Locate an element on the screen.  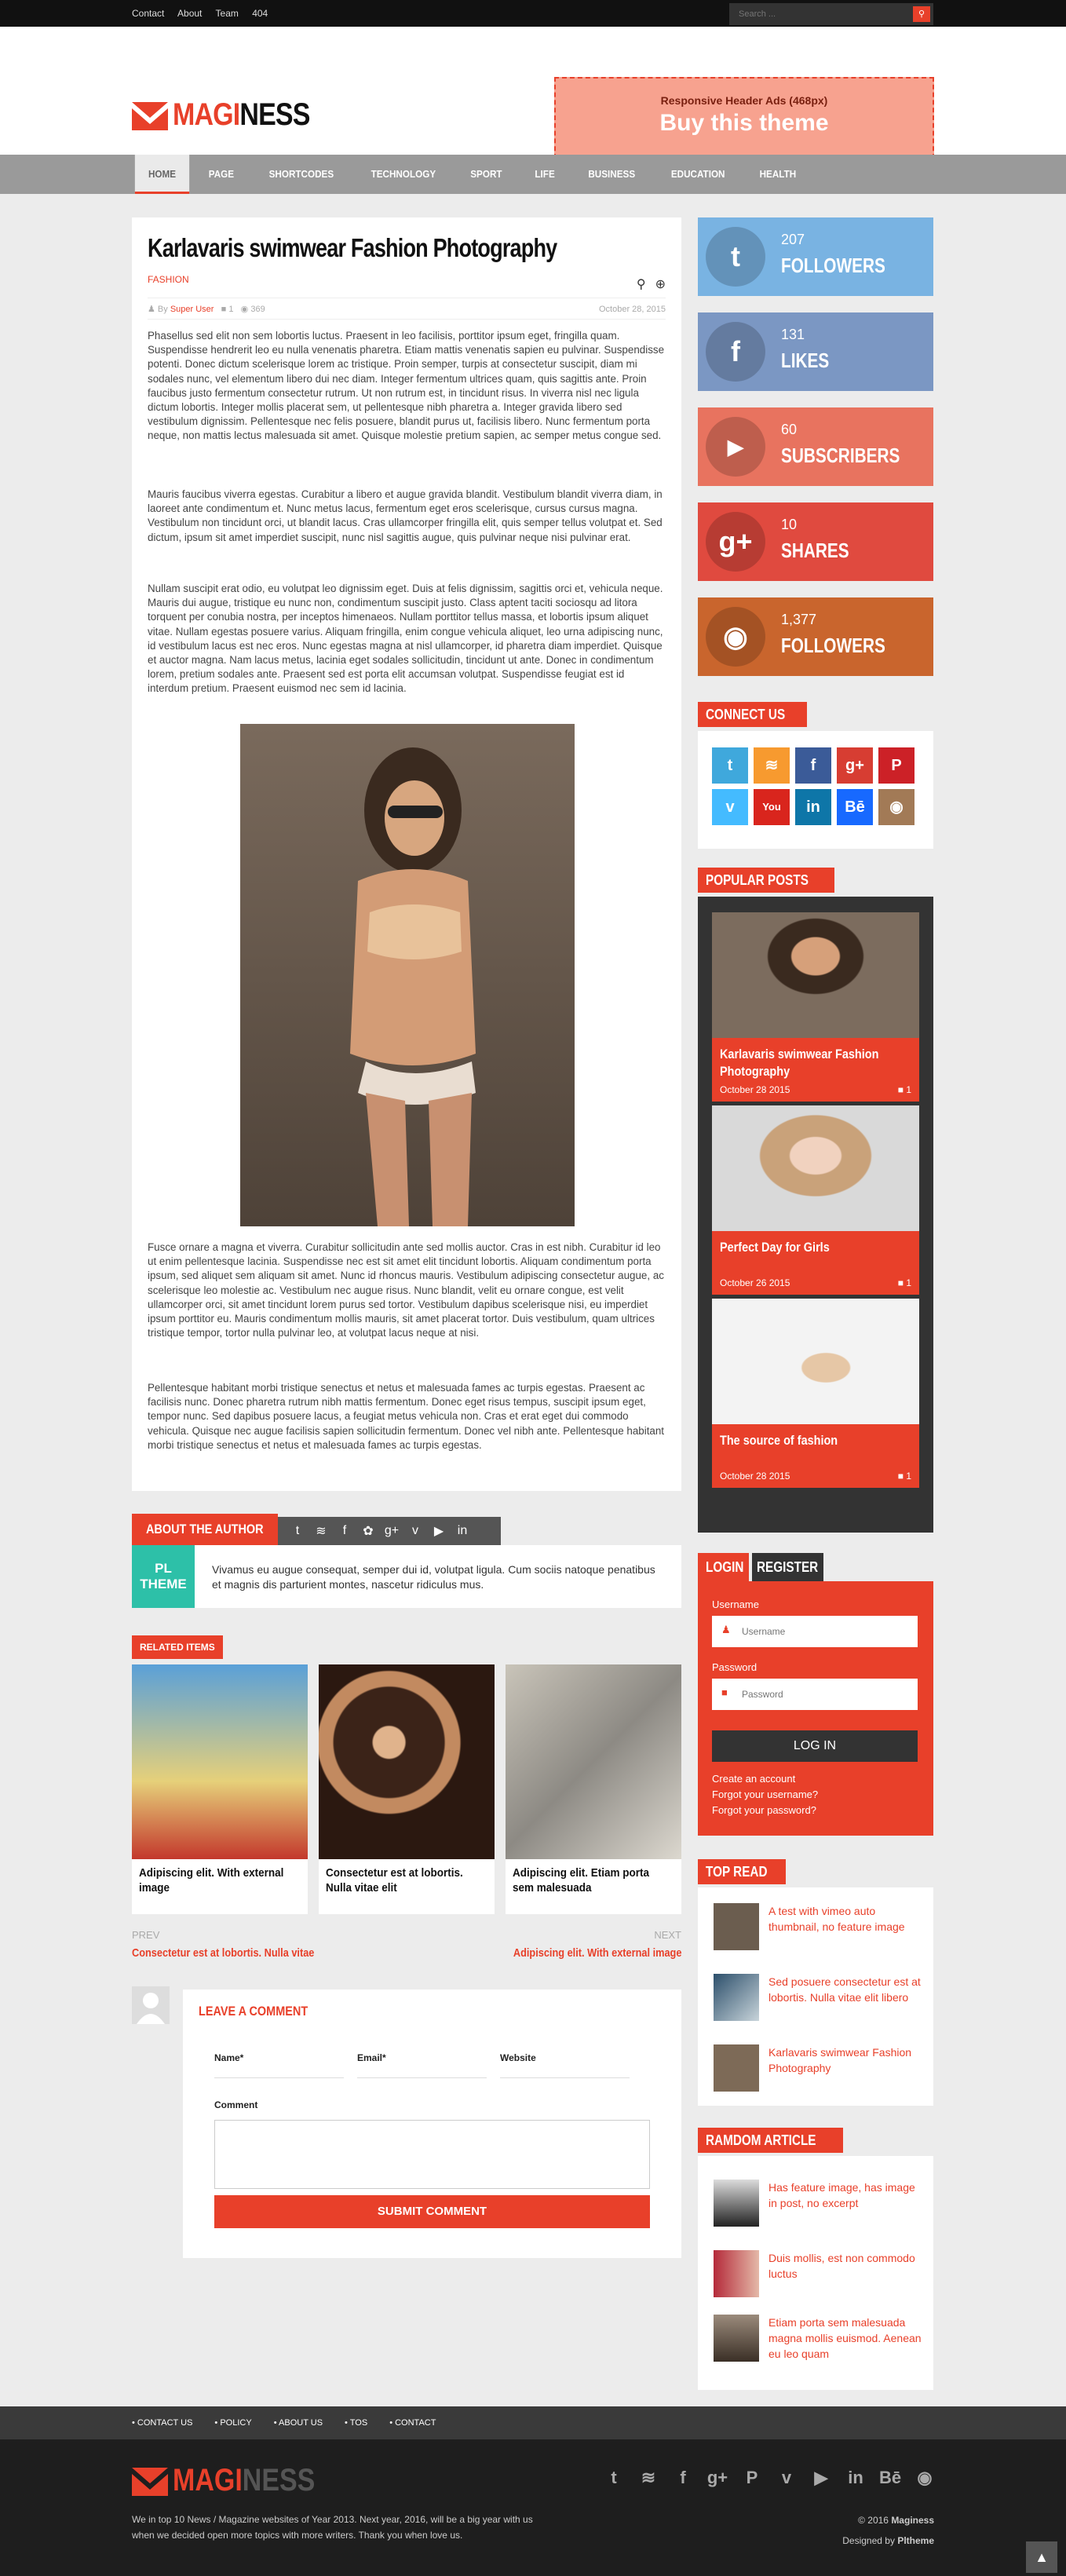
email-field is located at coordinates (422, 2077).